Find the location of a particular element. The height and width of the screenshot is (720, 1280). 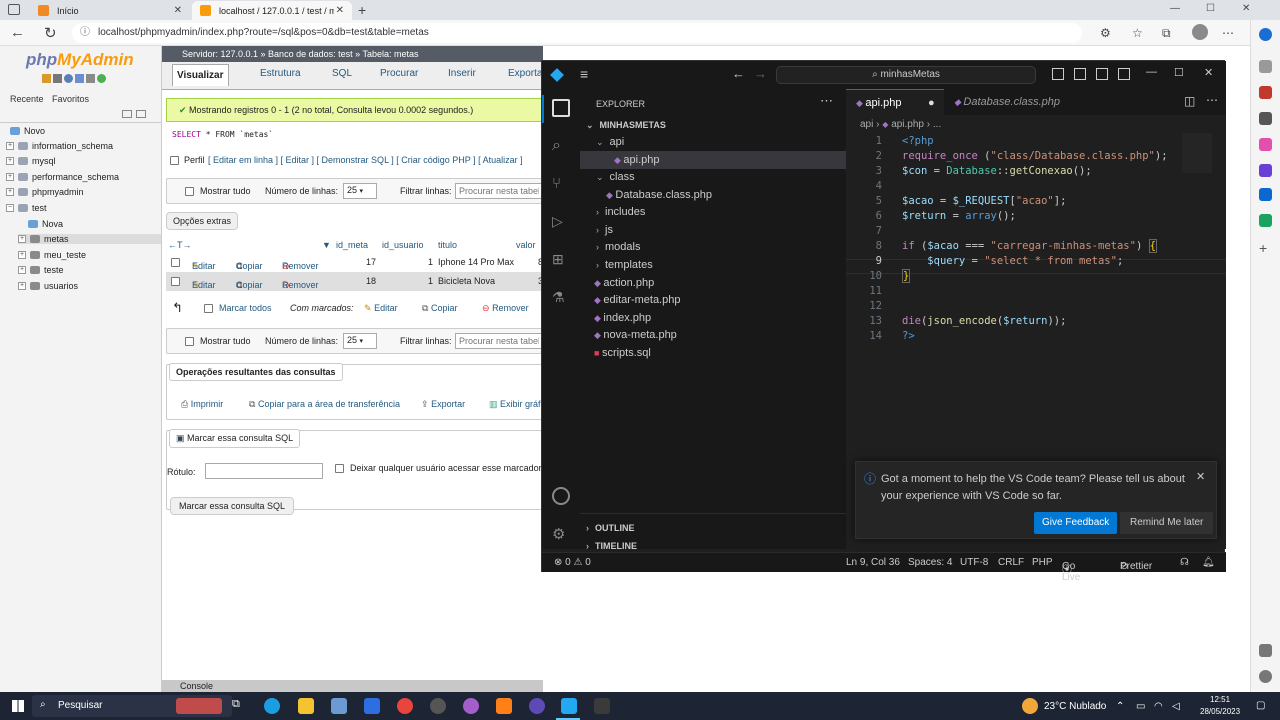

profiling-checkbox is located at coordinates (174, 160).